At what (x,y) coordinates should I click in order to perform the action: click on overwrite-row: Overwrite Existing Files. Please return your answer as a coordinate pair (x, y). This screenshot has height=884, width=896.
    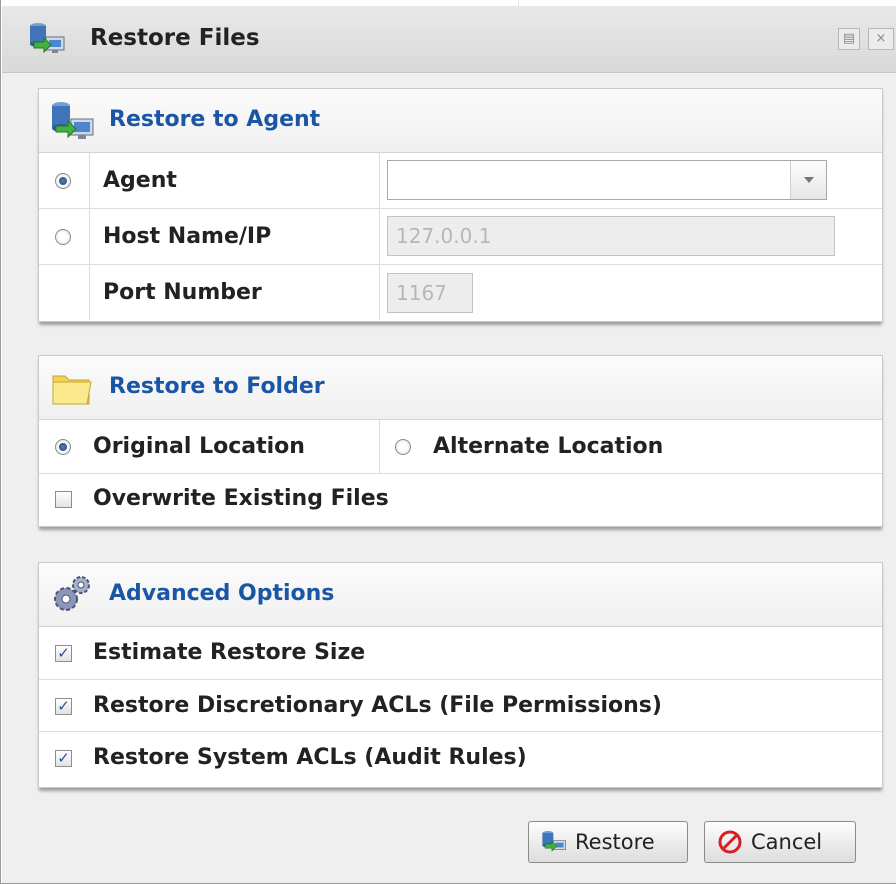
    Looking at the image, I should click on (460, 499).